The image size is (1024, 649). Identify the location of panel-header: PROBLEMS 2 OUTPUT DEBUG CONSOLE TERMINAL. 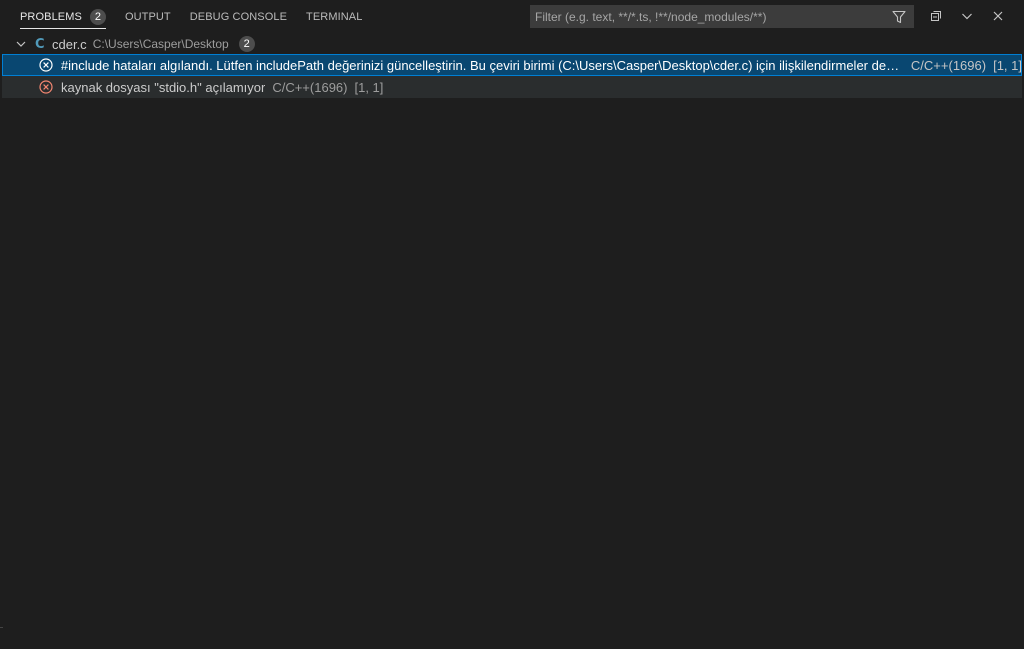
(512, 16).